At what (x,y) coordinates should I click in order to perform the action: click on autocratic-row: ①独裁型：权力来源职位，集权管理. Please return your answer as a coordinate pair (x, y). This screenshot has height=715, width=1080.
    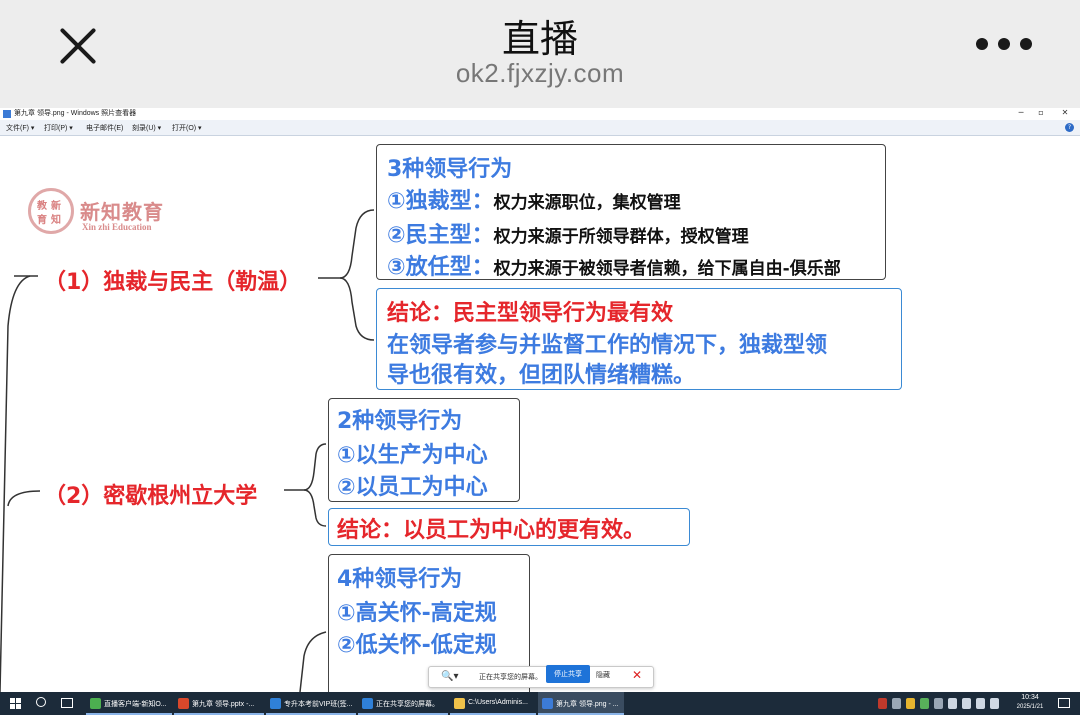
    Looking at the image, I should click on (534, 199).